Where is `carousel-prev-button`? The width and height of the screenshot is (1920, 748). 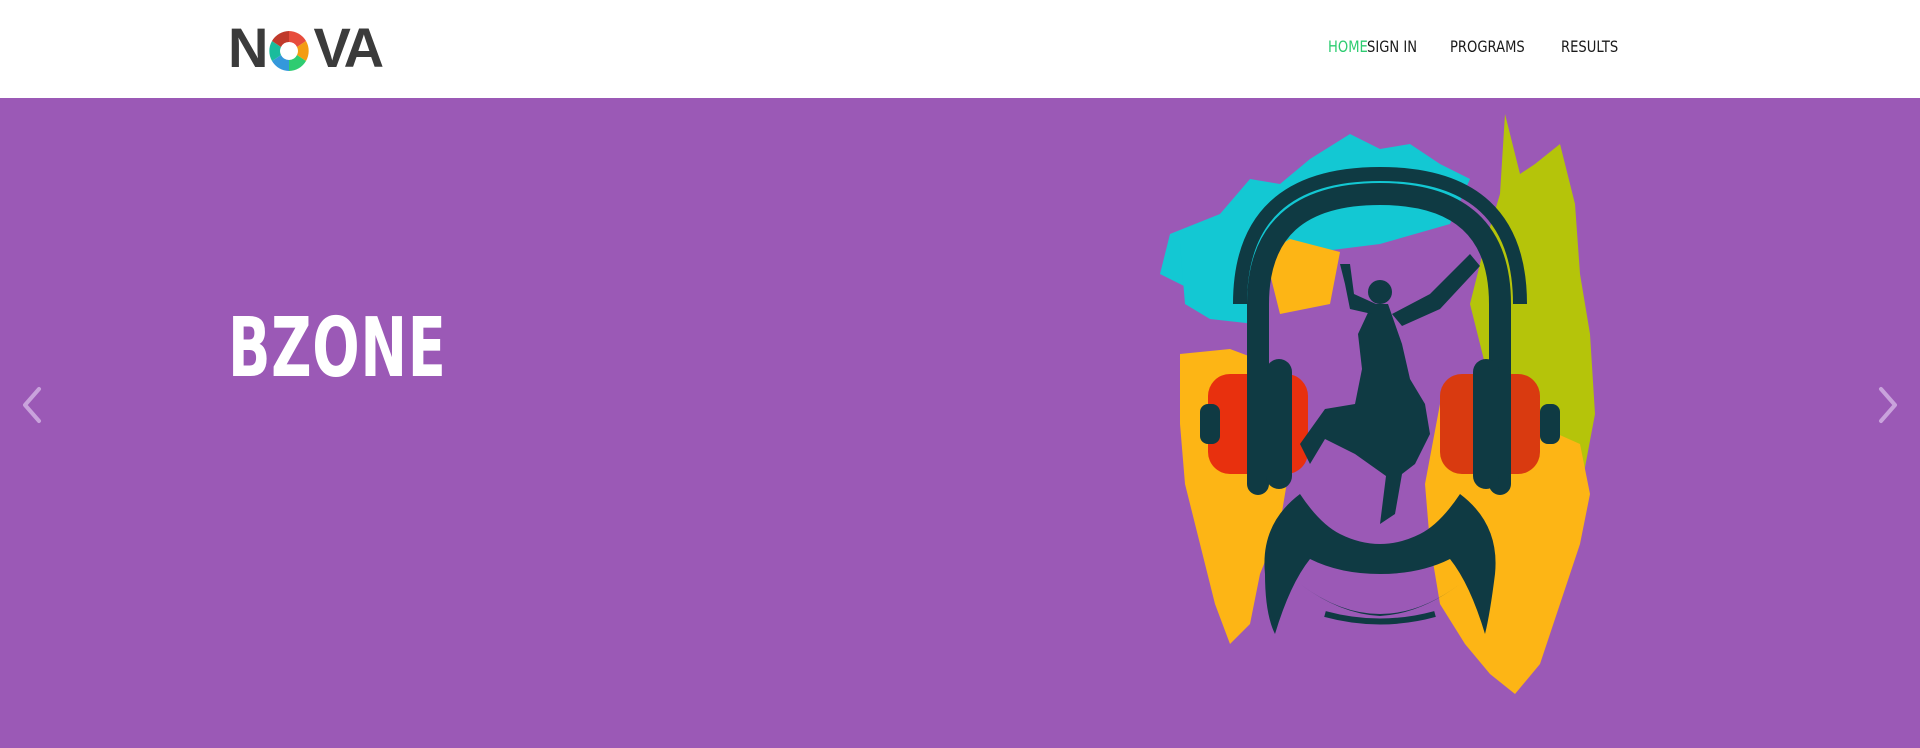
carousel-prev-button is located at coordinates (32, 405).